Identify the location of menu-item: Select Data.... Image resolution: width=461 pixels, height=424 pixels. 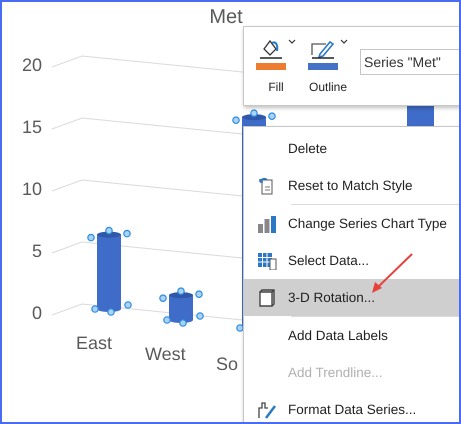
(351, 260).